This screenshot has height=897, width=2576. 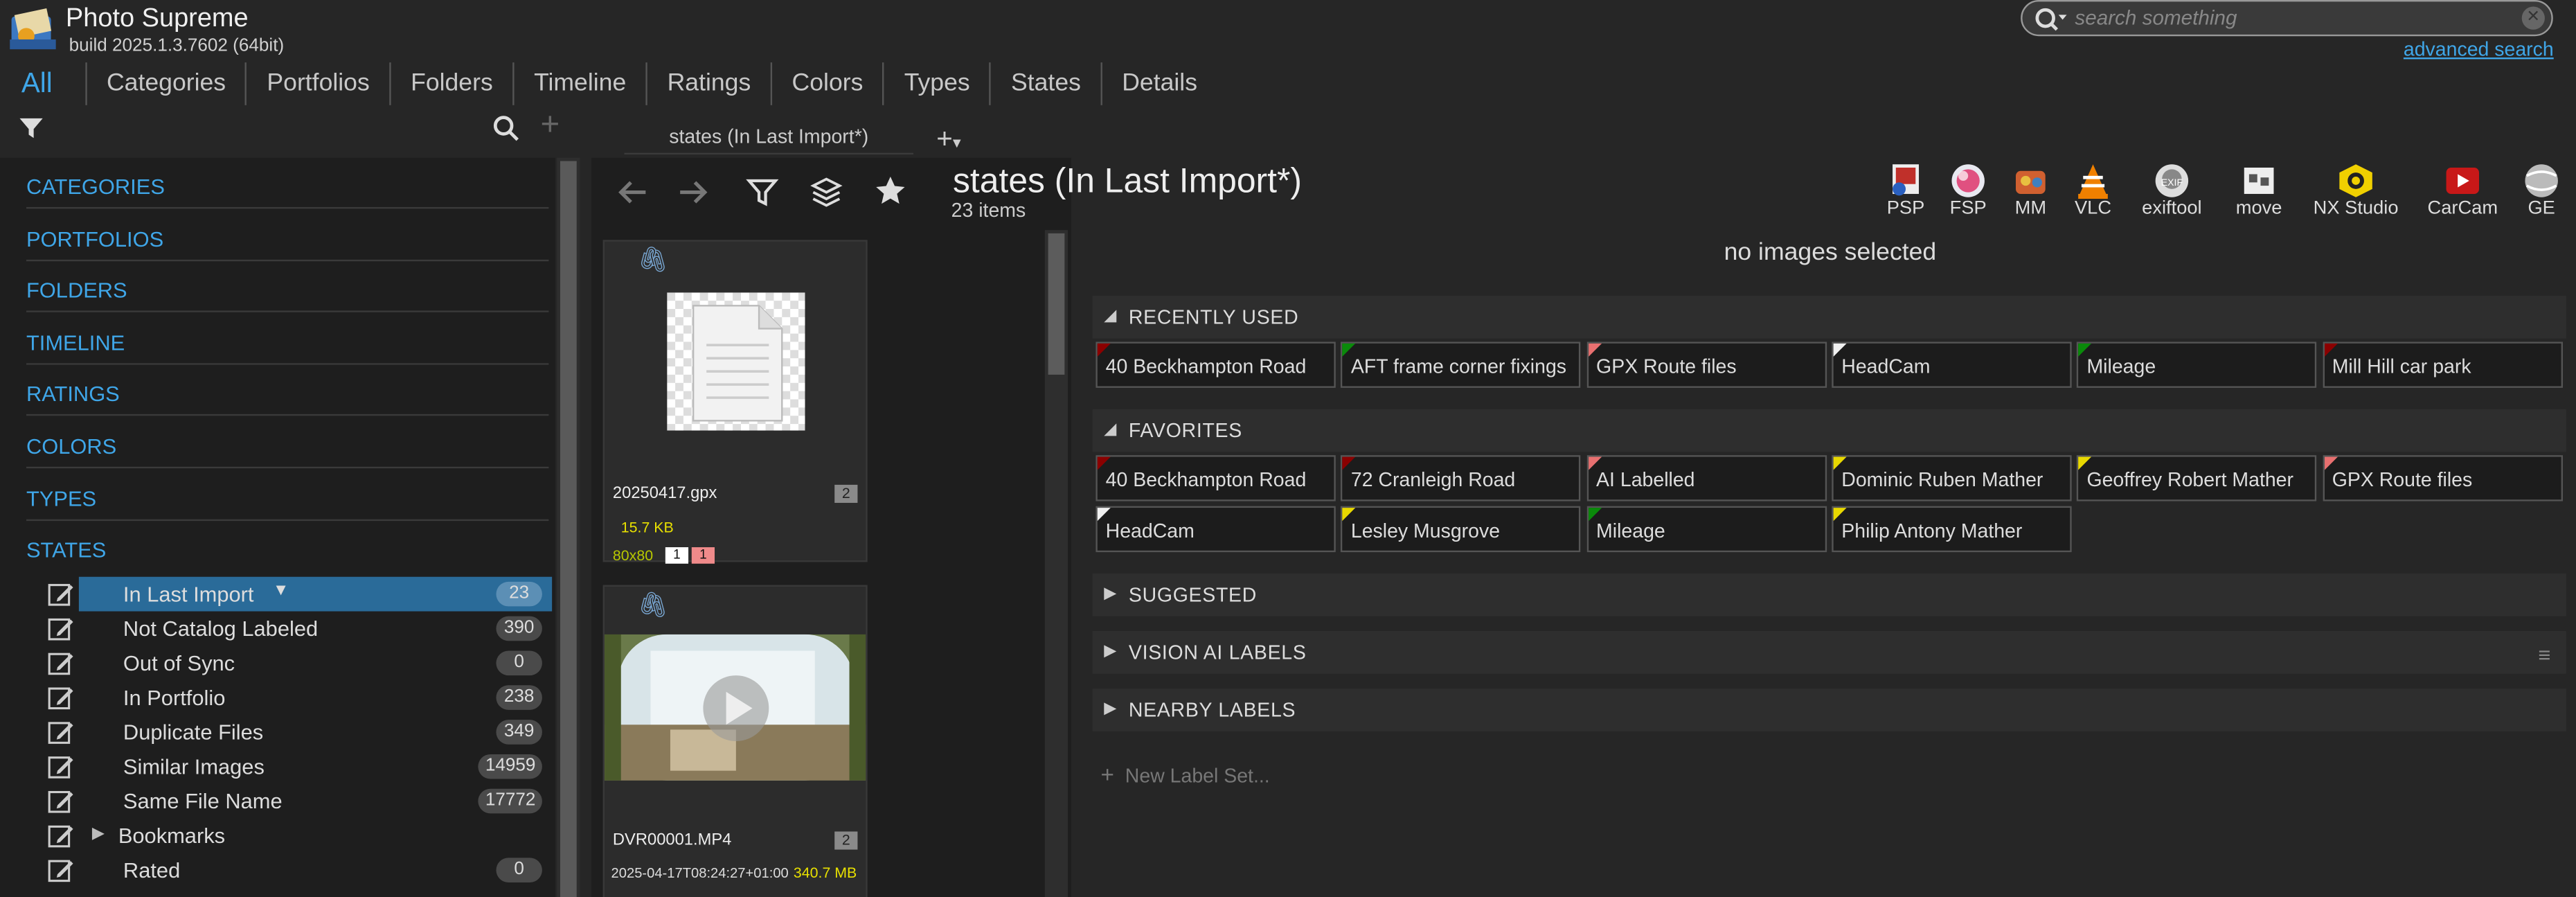 What do you see at coordinates (693, 196) in the screenshot?
I see `forward-arrow-icon` at bounding box center [693, 196].